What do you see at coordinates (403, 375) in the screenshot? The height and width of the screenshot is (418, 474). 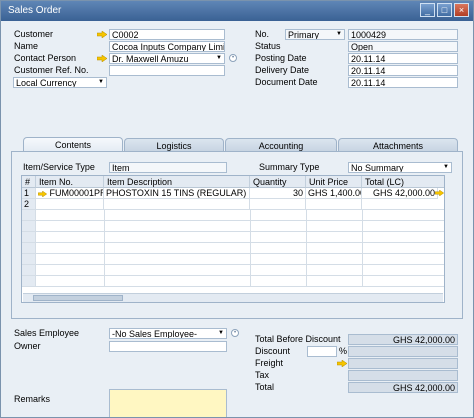 I see `tax-field` at bounding box center [403, 375].